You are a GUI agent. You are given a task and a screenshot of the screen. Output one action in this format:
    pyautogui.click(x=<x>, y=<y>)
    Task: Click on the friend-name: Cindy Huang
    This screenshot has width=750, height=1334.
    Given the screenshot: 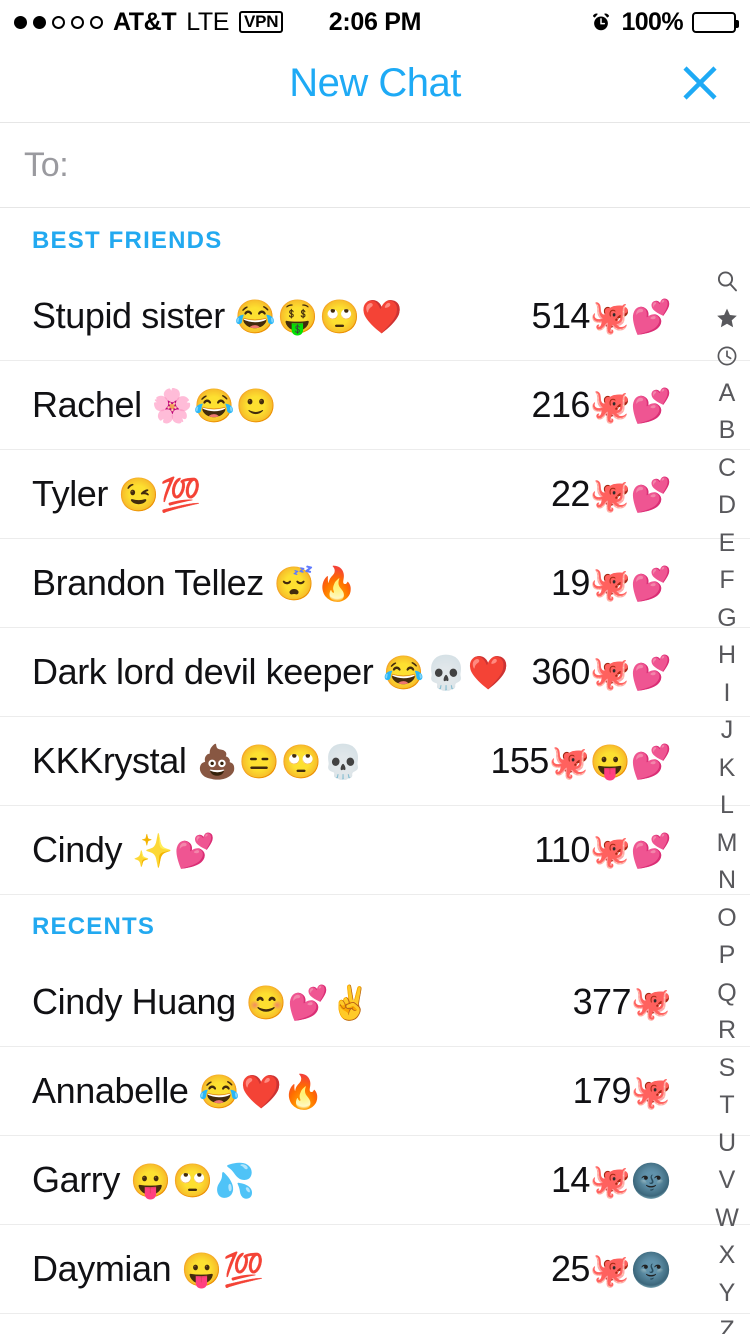 What is the action you would take?
    pyautogui.click(x=134, y=1001)
    